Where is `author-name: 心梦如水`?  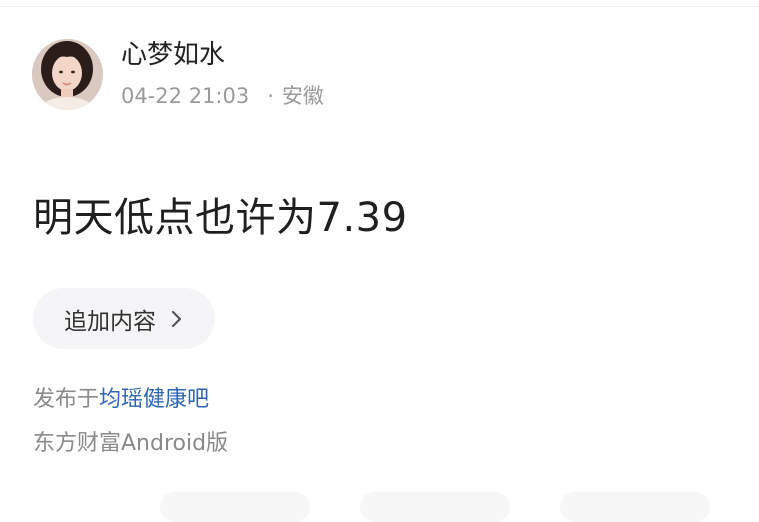 author-name: 心梦如水 is located at coordinates (222, 55).